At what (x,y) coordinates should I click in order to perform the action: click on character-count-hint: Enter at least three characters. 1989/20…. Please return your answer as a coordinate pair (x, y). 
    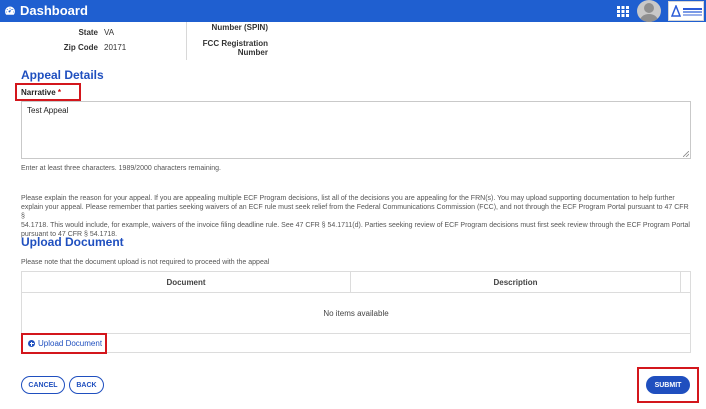
    Looking at the image, I should click on (121, 168).